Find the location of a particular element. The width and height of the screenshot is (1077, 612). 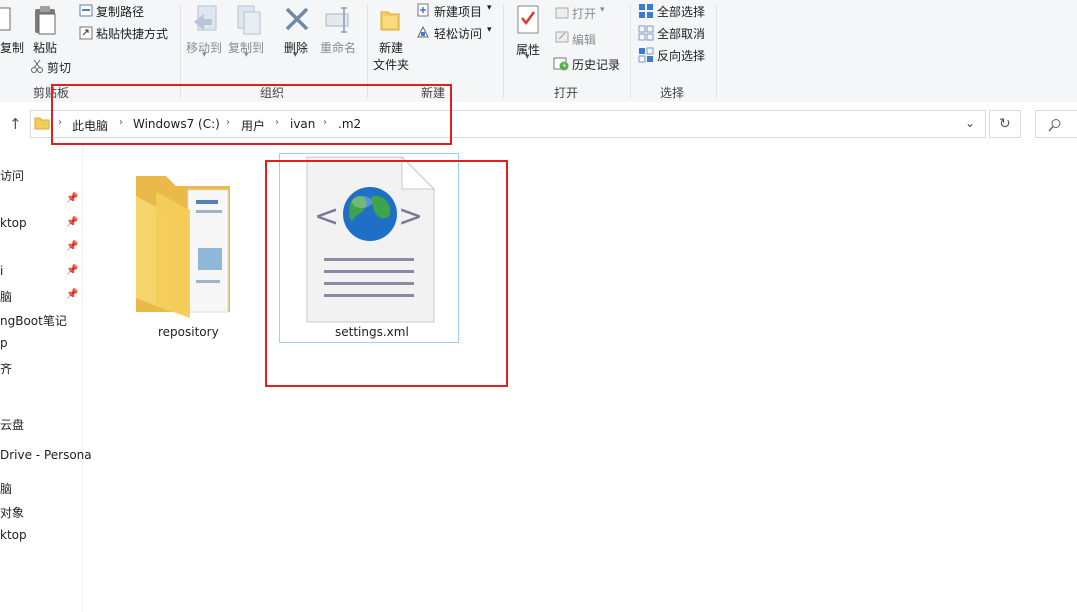

copy-icon is located at coordinates (7, 20).